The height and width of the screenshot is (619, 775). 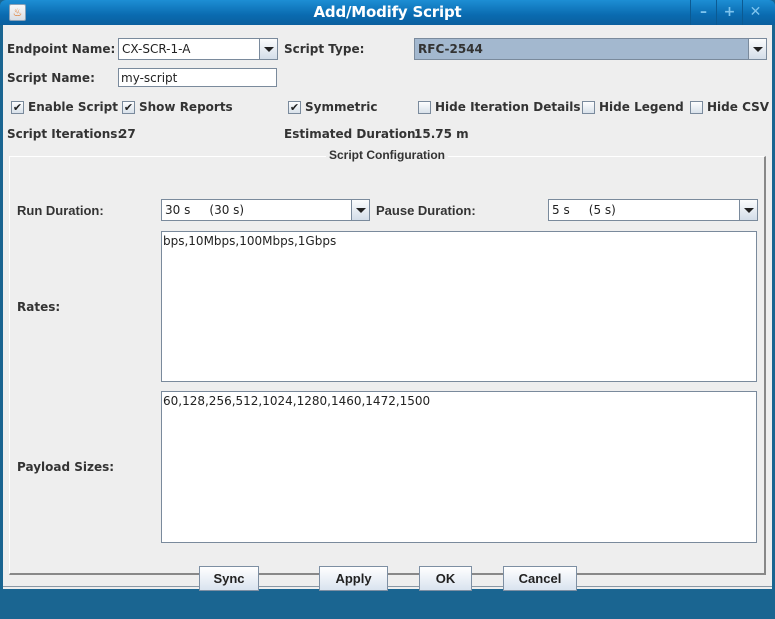 I want to click on pause-duration-label: Pause Duration:, so click(x=426, y=210).